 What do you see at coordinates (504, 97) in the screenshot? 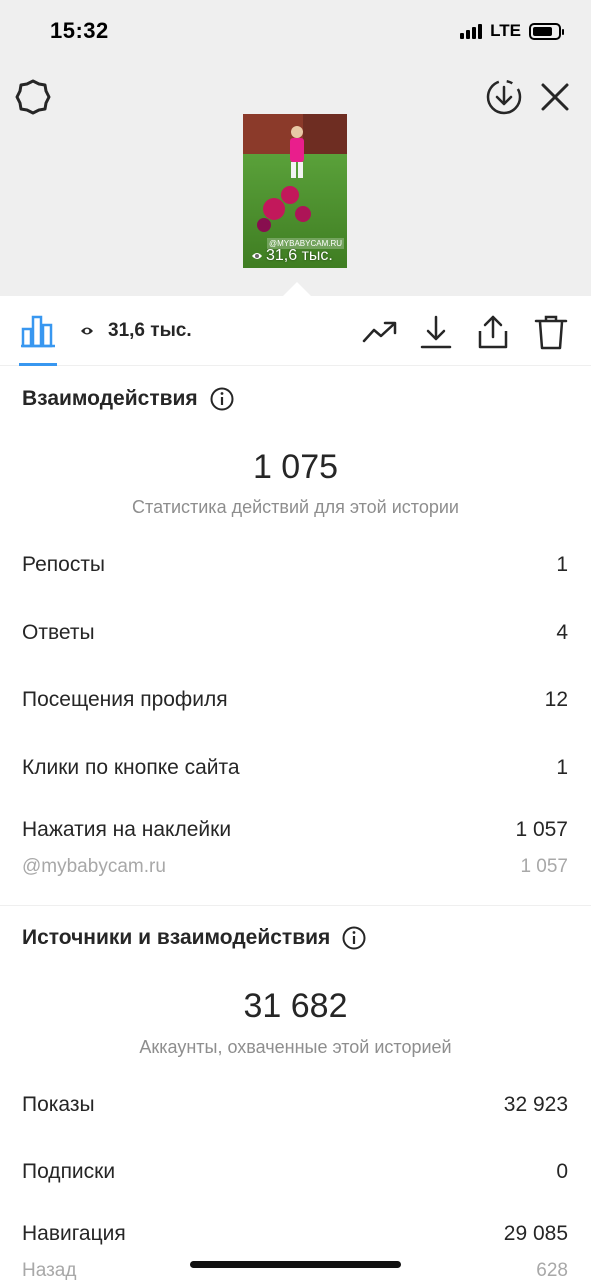
I see `download-circle-icon` at bounding box center [504, 97].